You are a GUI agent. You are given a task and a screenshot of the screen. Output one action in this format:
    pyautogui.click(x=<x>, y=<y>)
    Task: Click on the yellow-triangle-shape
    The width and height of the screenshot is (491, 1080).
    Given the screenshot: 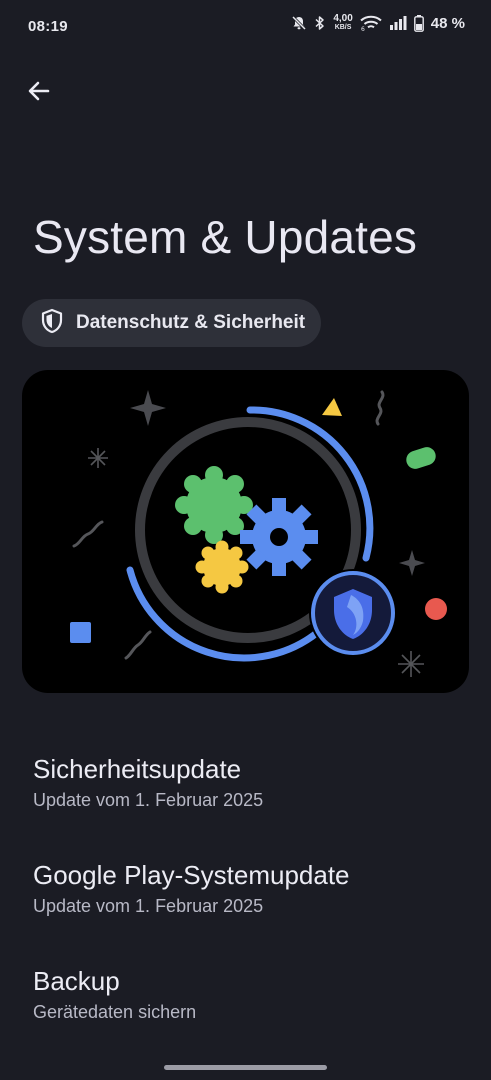 What is the action you would take?
    pyautogui.click(x=332, y=407)
    